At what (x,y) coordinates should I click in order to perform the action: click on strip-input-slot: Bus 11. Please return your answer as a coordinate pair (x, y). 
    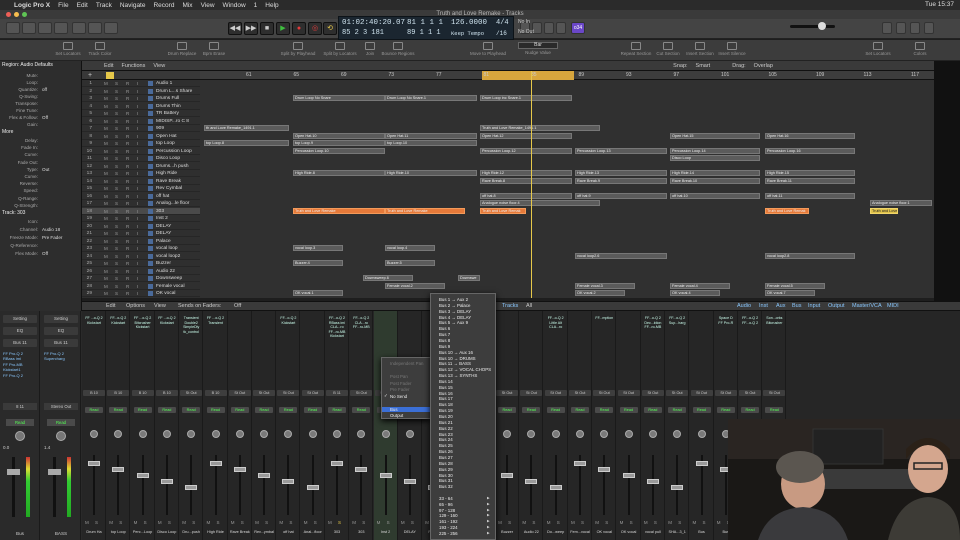
    Looking at the image, I should click on (20, 343).